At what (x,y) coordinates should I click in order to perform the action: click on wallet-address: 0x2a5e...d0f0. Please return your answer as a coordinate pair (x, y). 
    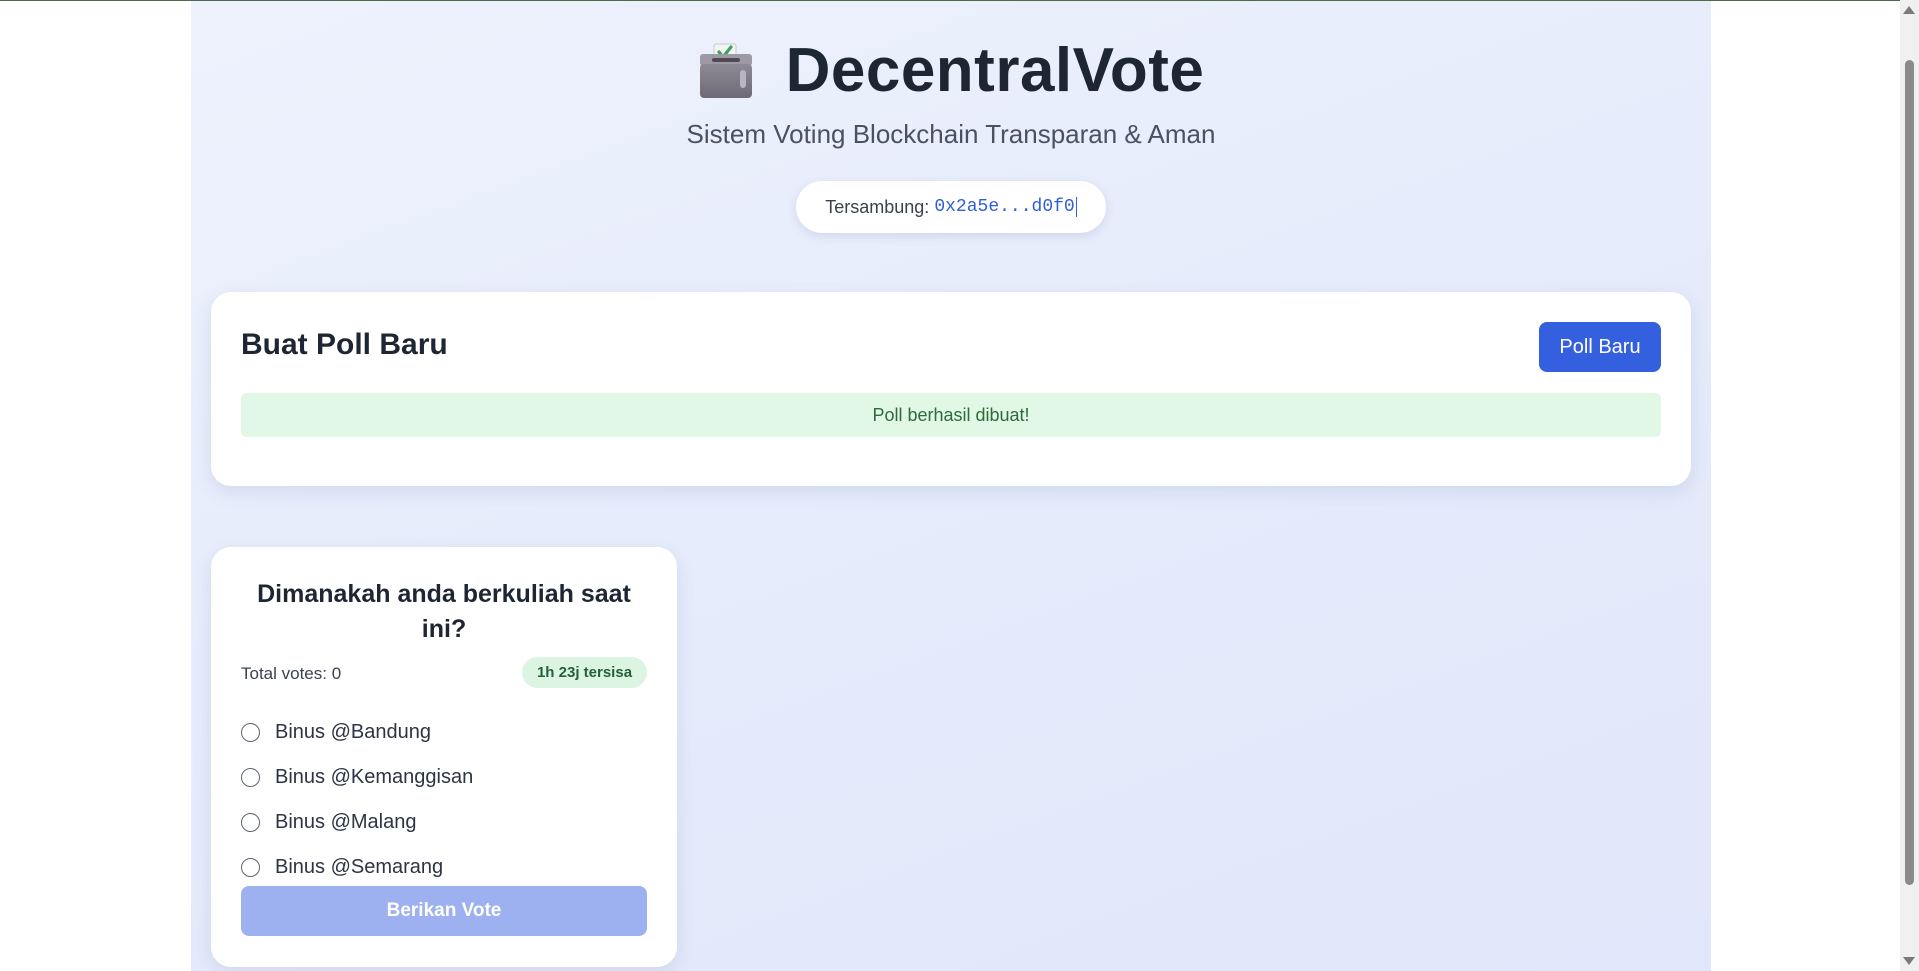
    Looking at the image, I should click on (1005, 207).